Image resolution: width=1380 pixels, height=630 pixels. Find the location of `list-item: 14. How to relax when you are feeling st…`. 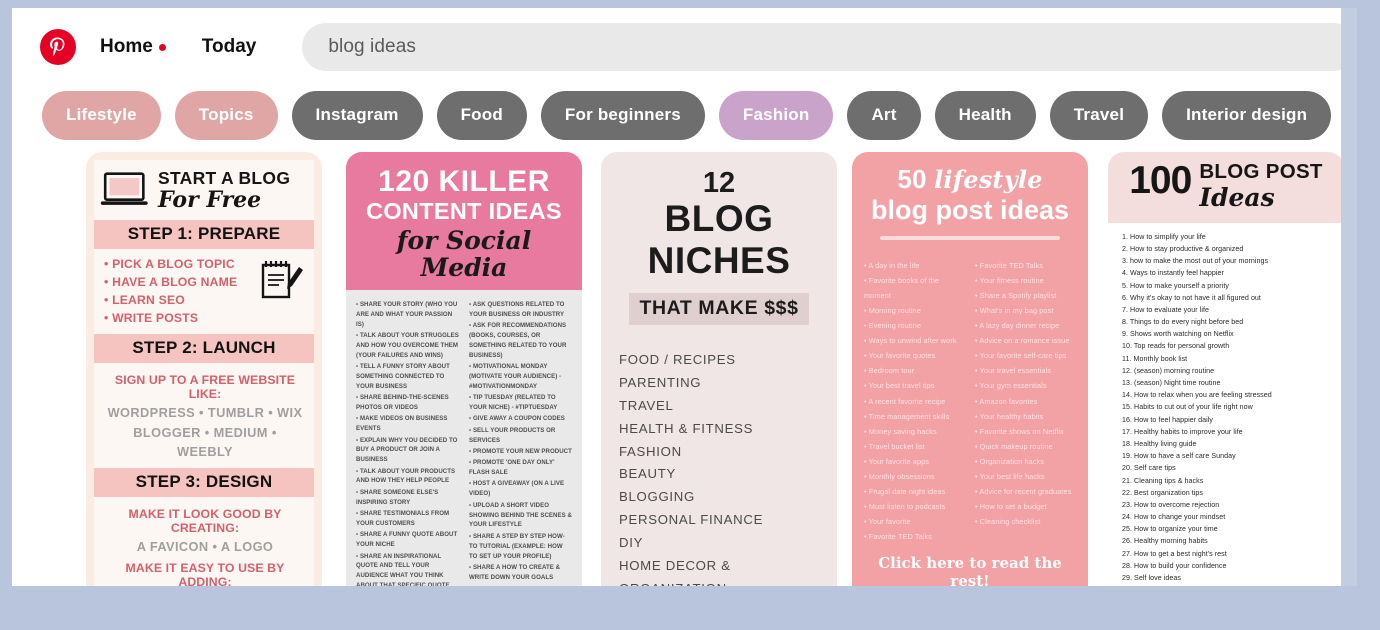

list-item: 14. How to relax when you are feeling st… is located at coordinates (1197, 395).